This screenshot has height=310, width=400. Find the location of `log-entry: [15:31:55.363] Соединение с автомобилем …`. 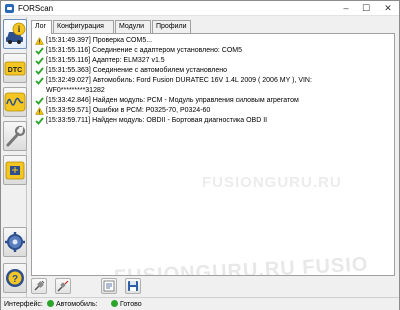

log-entry: [15:31:55.363] Соединение с автомобилем … is located at coordinates (213, 71).